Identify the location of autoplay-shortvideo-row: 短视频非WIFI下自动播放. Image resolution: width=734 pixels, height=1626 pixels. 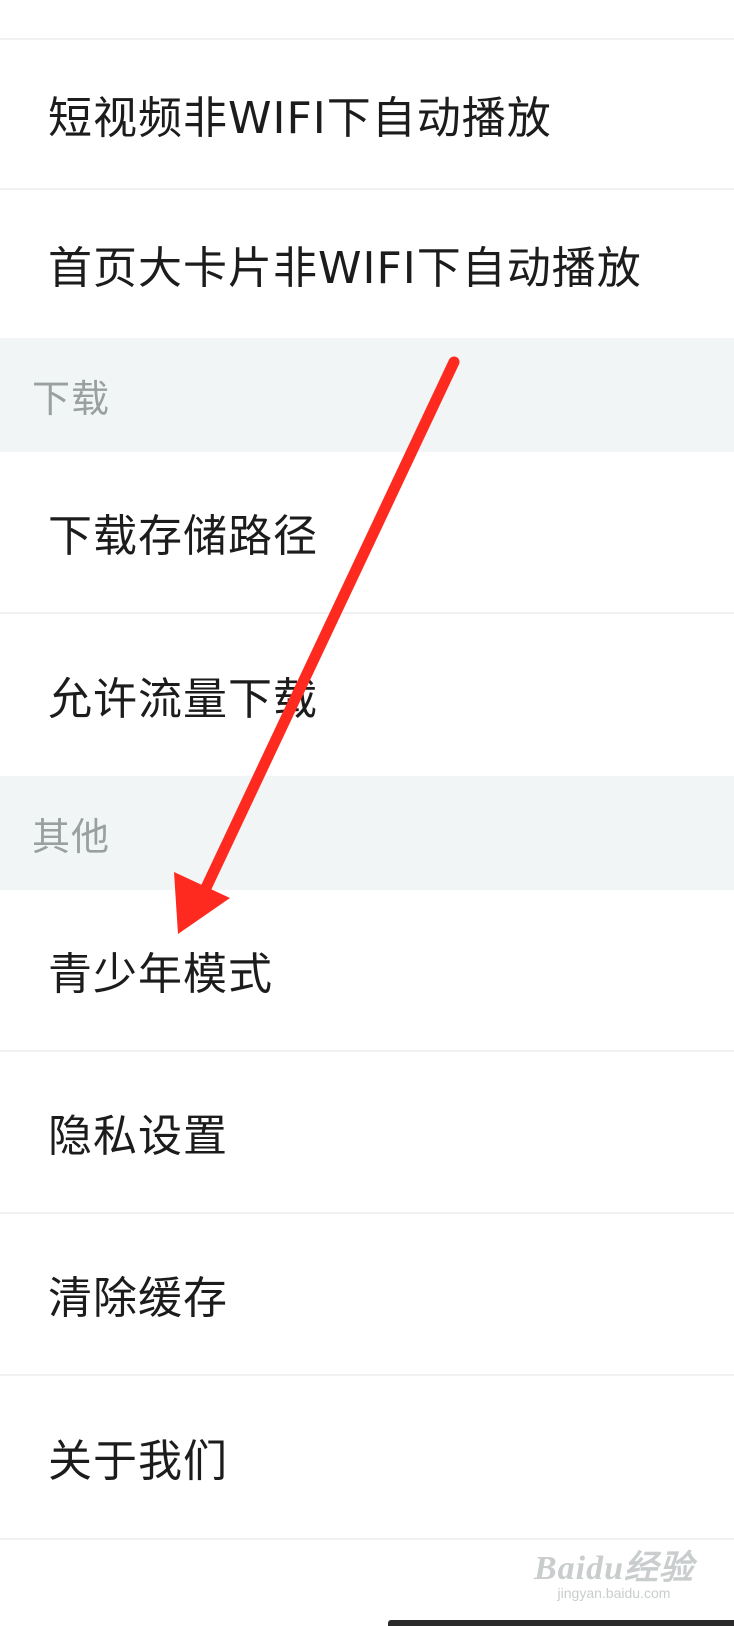
(367, 115).